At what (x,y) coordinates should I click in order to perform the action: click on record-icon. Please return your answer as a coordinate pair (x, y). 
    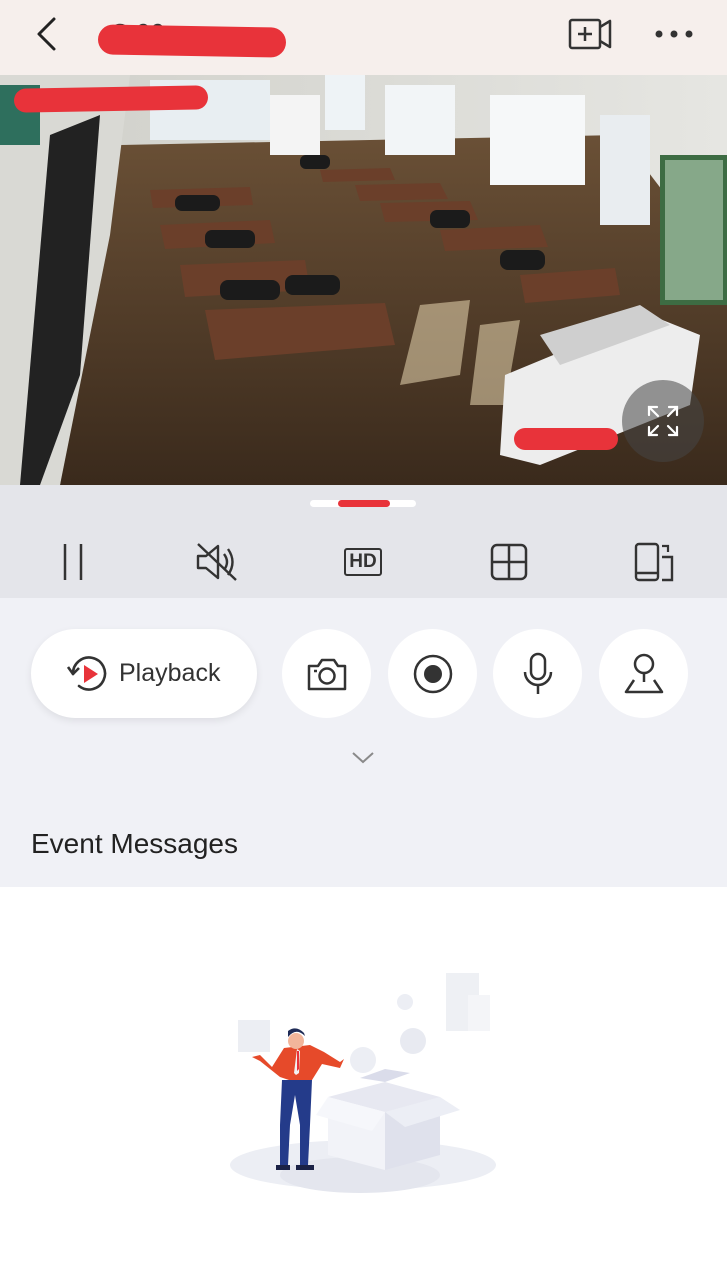
    Looking at the image, I should click on (432, 673).